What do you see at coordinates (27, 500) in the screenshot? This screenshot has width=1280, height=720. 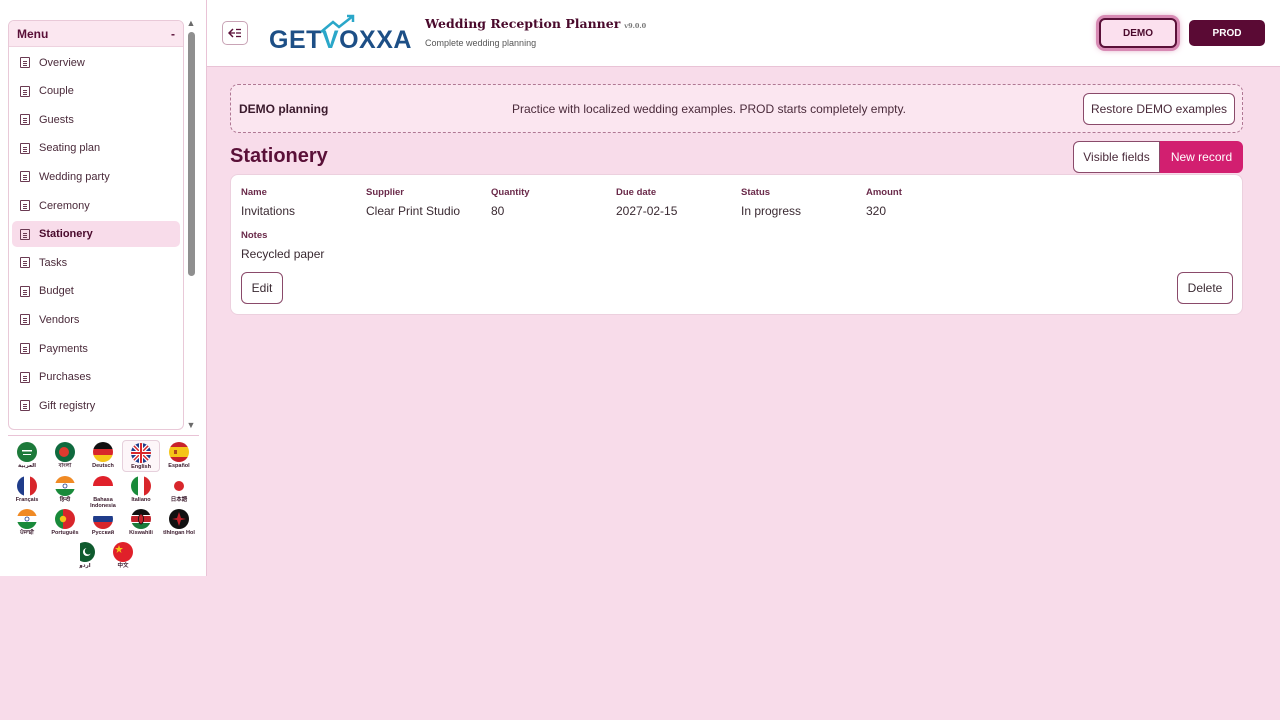 I see `language-label: Français` at bounding box center [27, 500].